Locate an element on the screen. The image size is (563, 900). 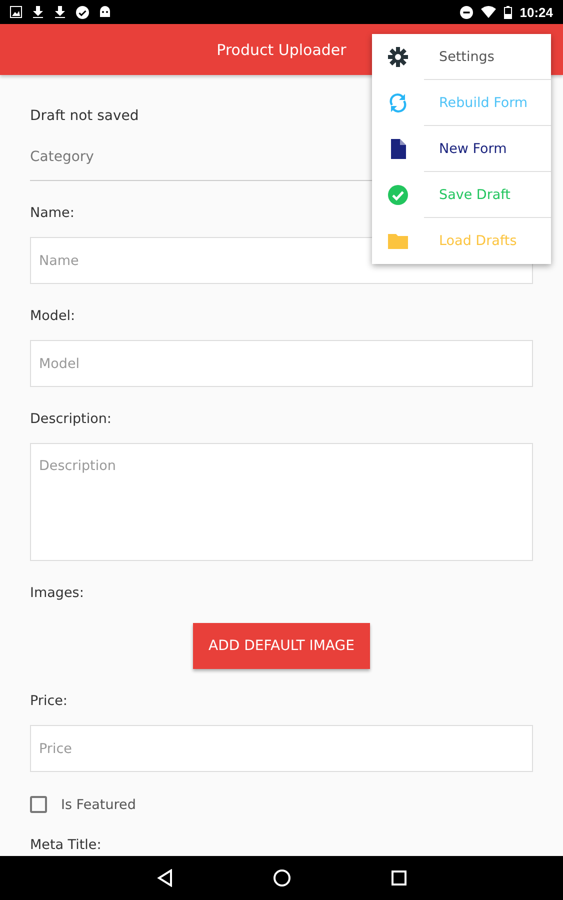
app-title: Product Uploader is located at coordinates (281, 49).